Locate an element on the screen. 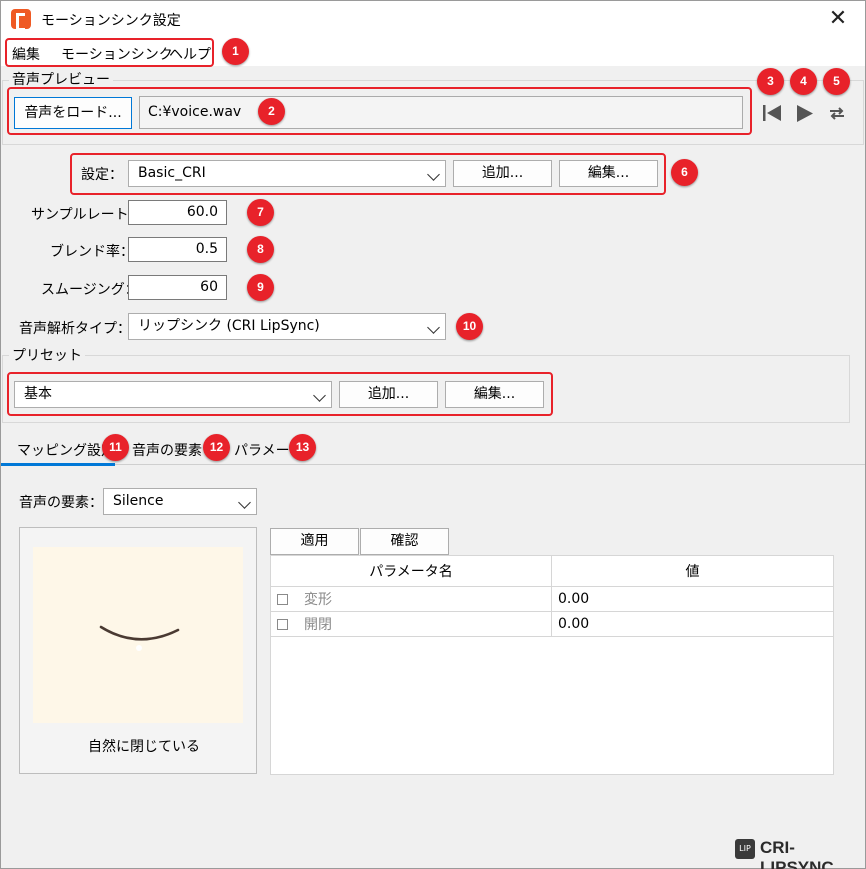 The image size is (866, 869). annotation-badge-6: 6 is located at coordinates (684, 172).